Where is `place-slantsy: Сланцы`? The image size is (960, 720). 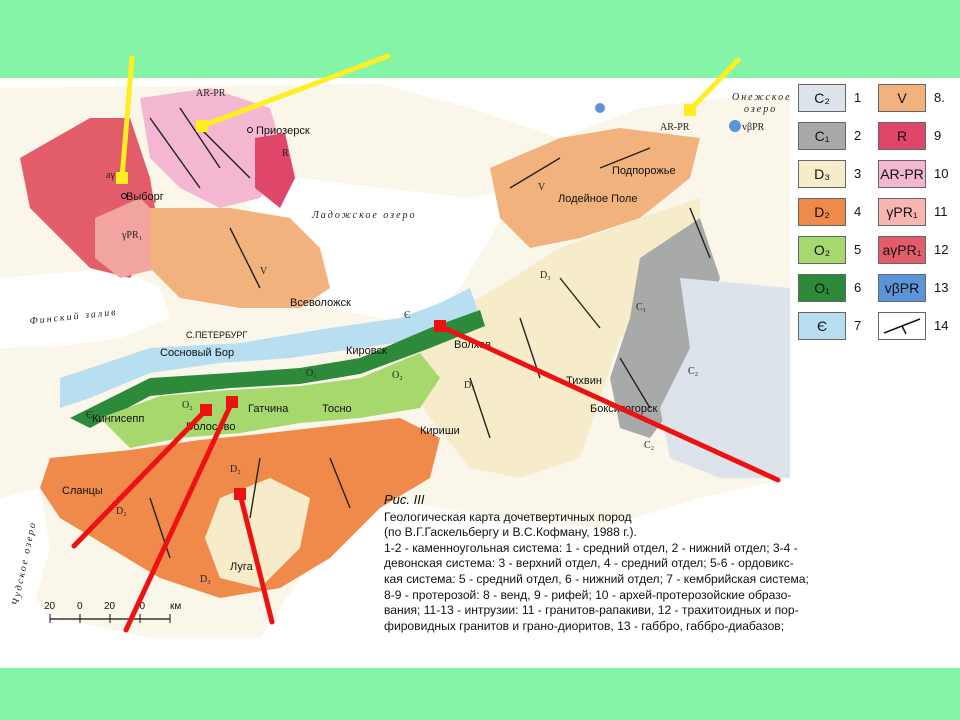
place-slantsy: Сланцы is located at coordinates (82, 491).